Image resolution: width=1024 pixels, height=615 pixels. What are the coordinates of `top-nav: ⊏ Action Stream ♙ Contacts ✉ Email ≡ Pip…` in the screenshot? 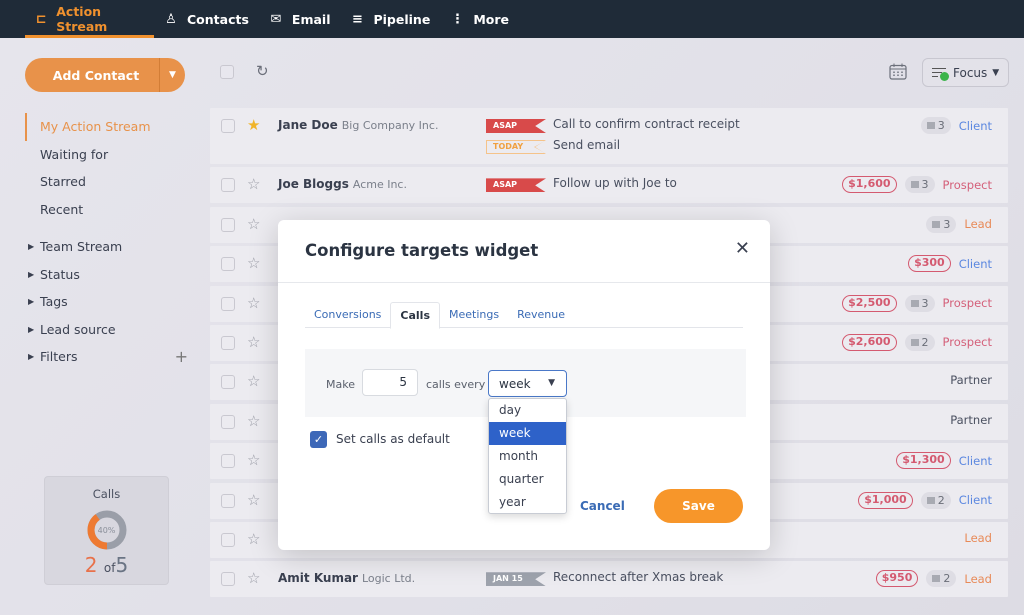 It's located at (512, 19).